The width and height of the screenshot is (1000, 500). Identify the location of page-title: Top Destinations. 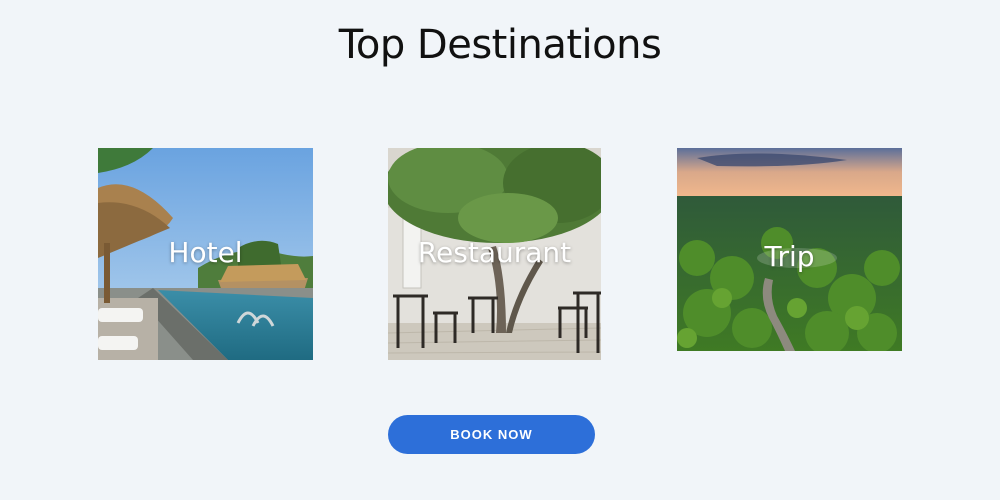
(500, 45).